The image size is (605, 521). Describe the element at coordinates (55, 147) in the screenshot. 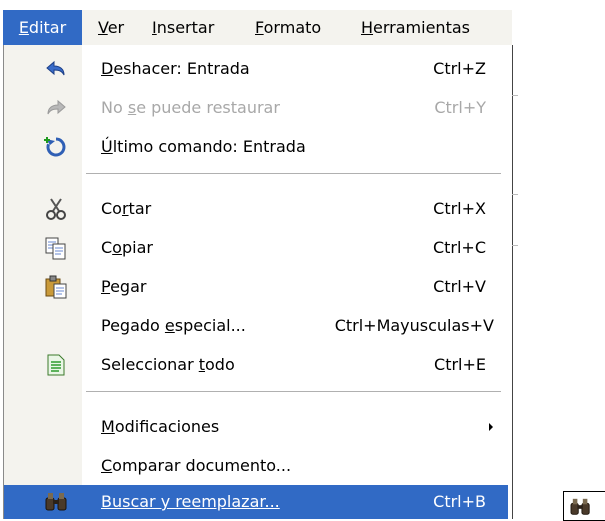

I see `repeat-icon` at that location.